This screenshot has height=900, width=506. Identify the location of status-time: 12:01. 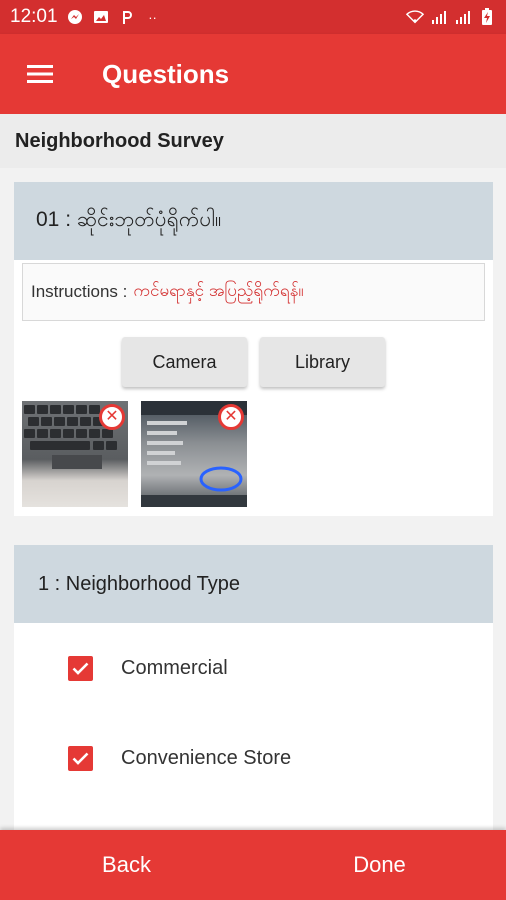
(34, 16).